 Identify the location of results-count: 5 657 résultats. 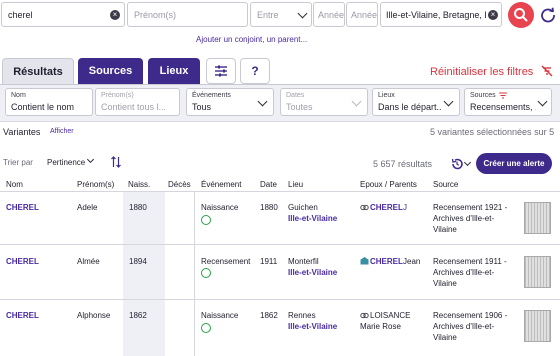
(403, 164).